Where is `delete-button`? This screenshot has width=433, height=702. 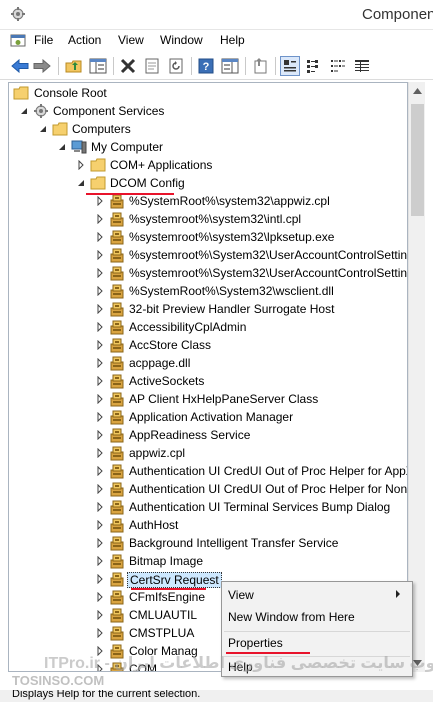
delete-button is located at coordinates (128, 66).